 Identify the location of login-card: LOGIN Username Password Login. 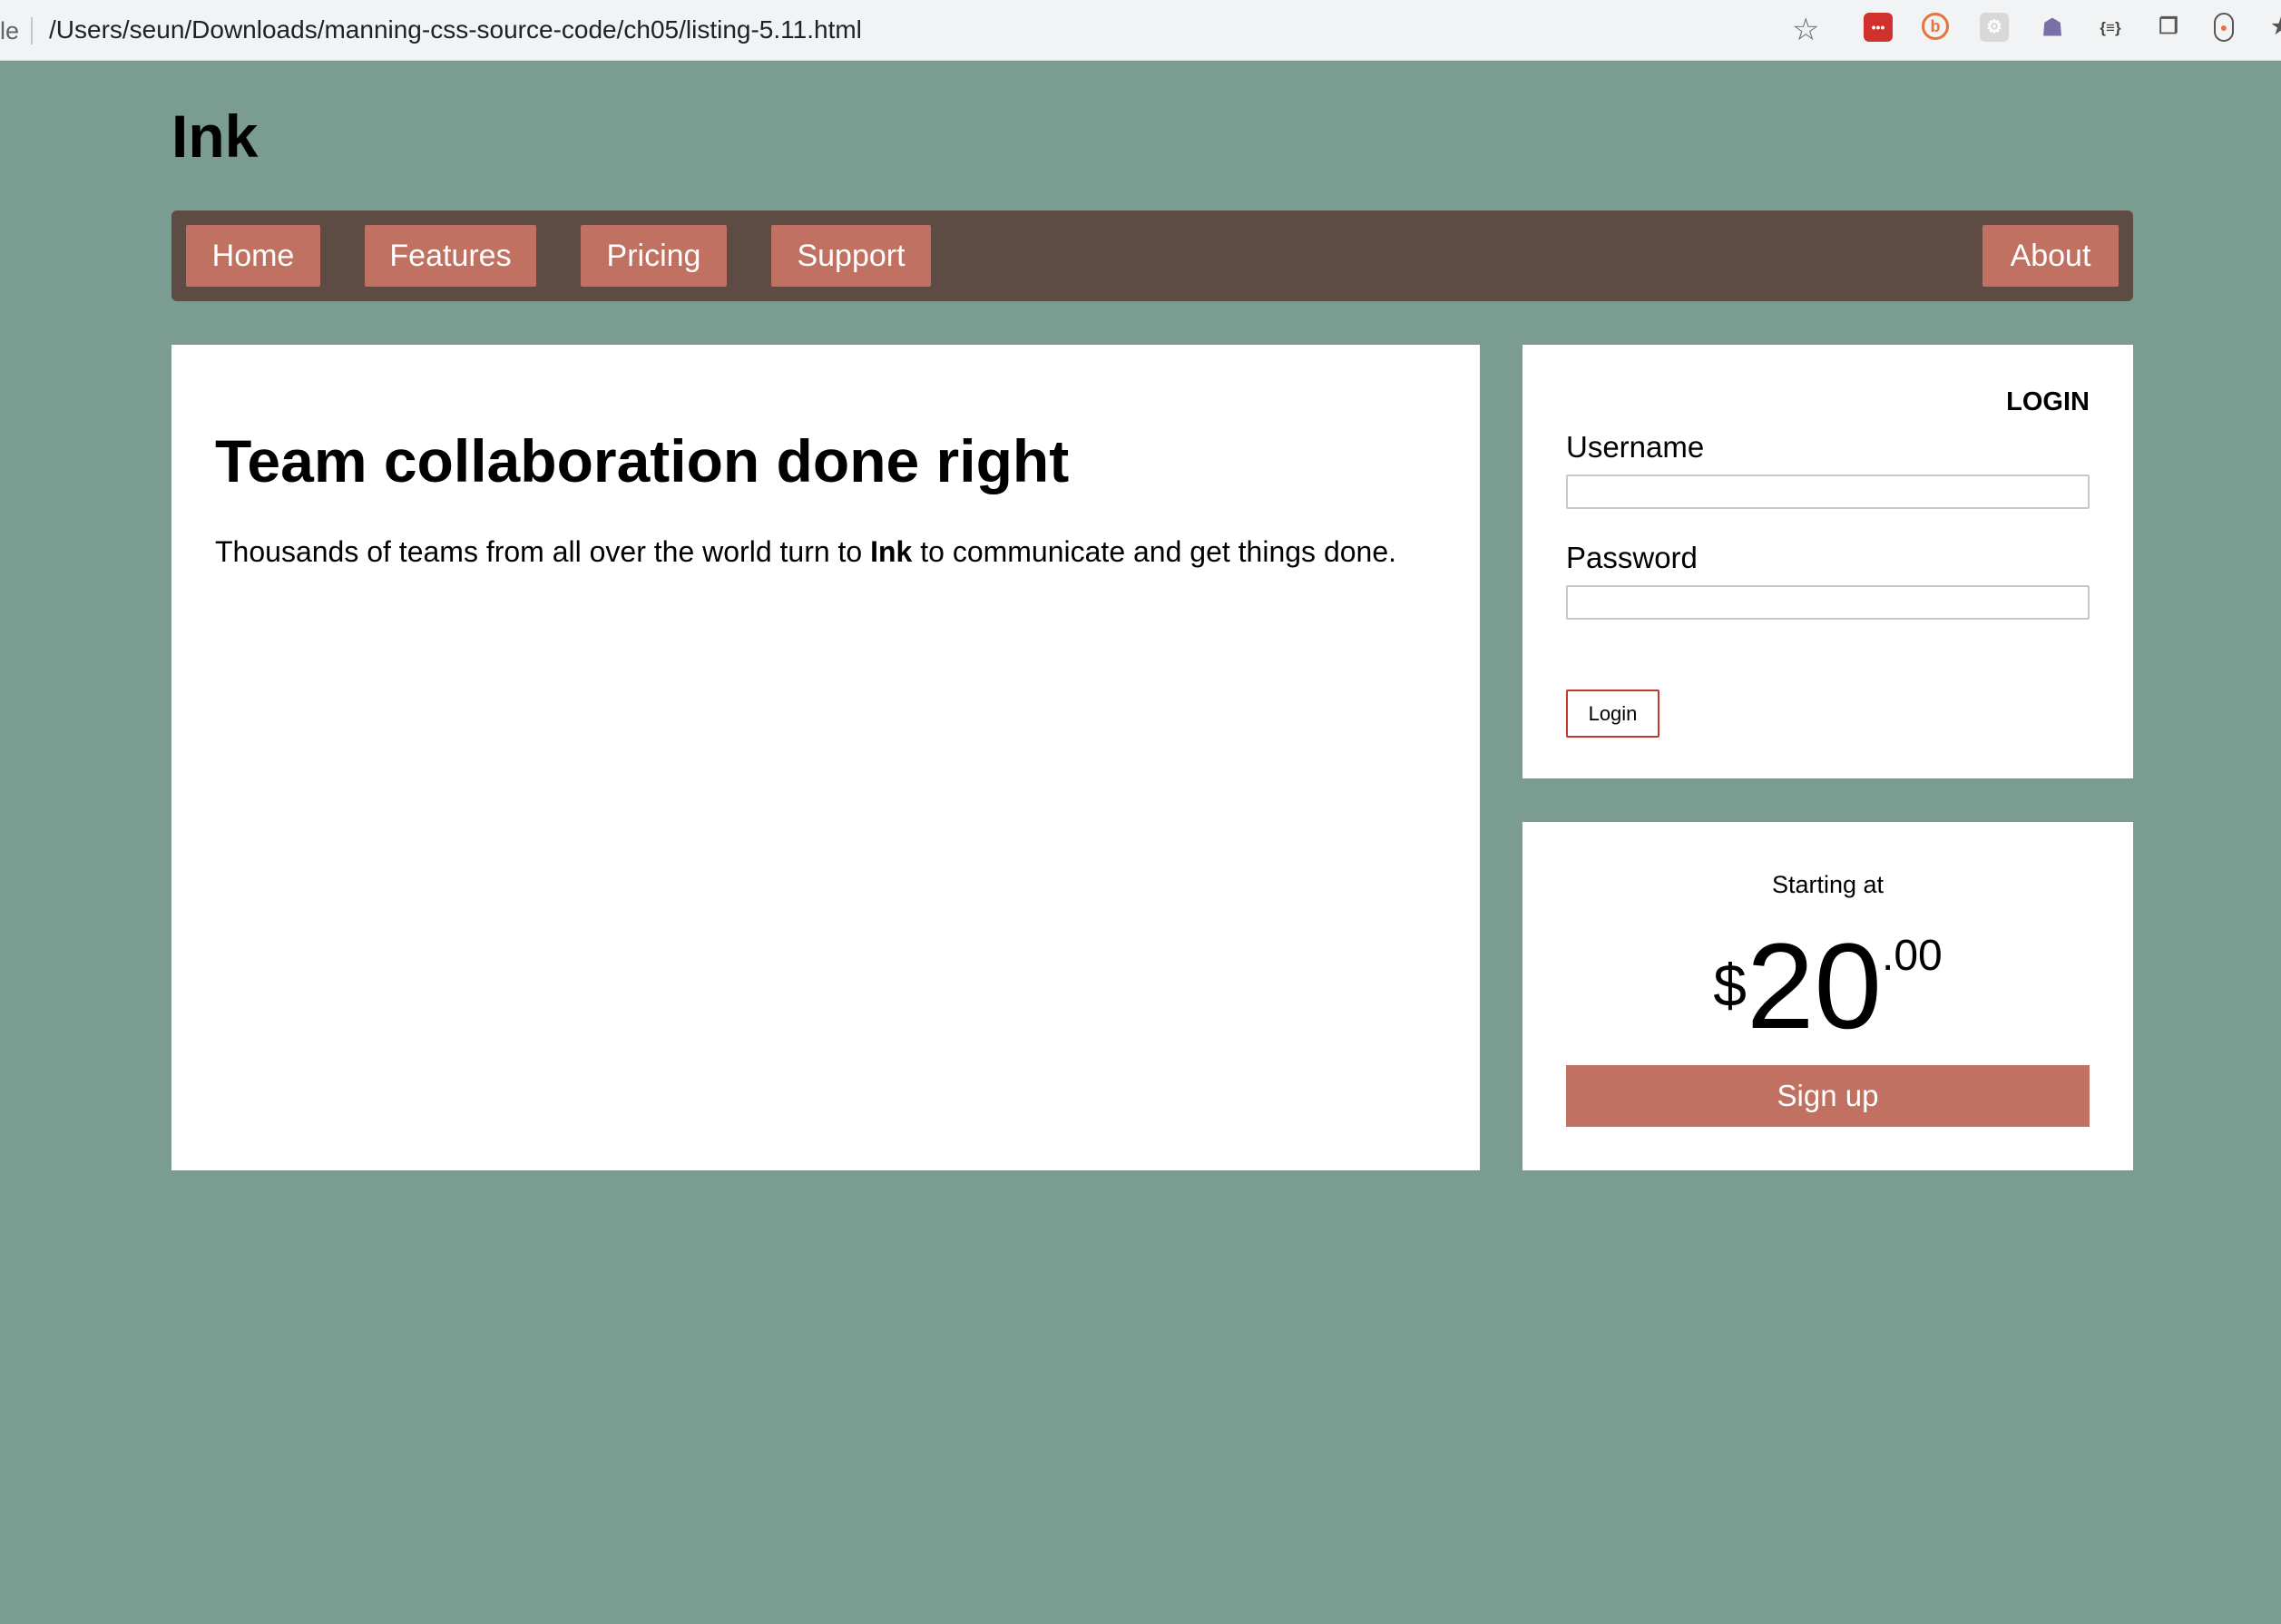
(1827, 561).